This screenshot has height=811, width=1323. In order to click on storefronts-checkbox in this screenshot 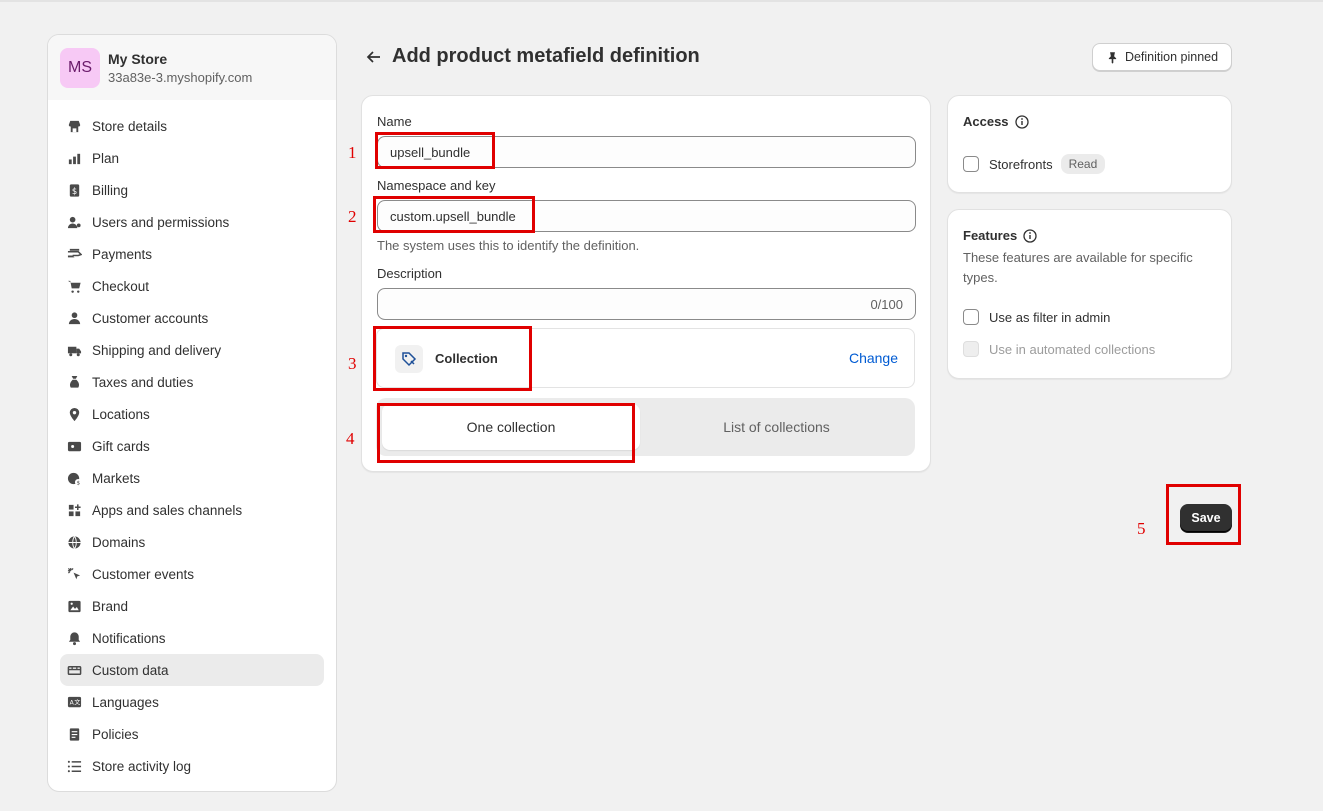, I will do `click(971, 164)`.